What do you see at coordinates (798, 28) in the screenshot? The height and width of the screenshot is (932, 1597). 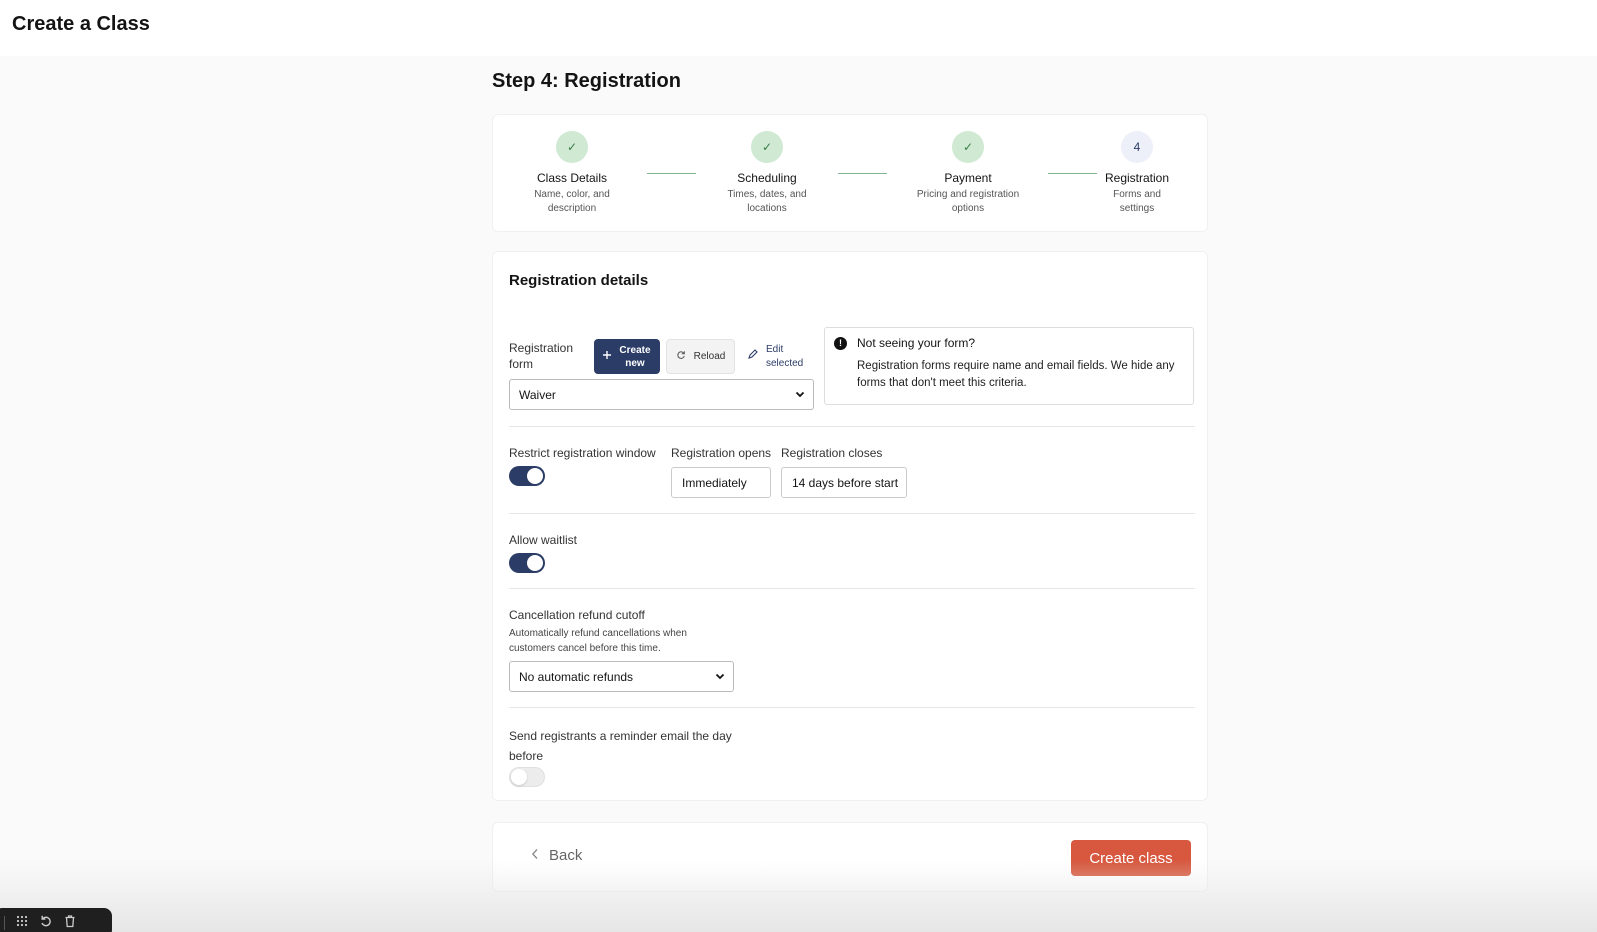 I see `top-bar: Create a Class` at bounding box center [798, 28].